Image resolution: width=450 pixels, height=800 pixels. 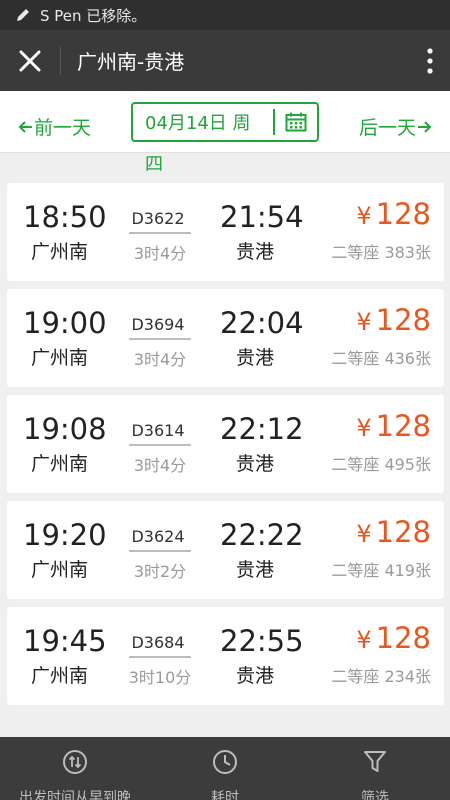 I want to click on prev-day-button: 前一天, so click(x=54, y=126).